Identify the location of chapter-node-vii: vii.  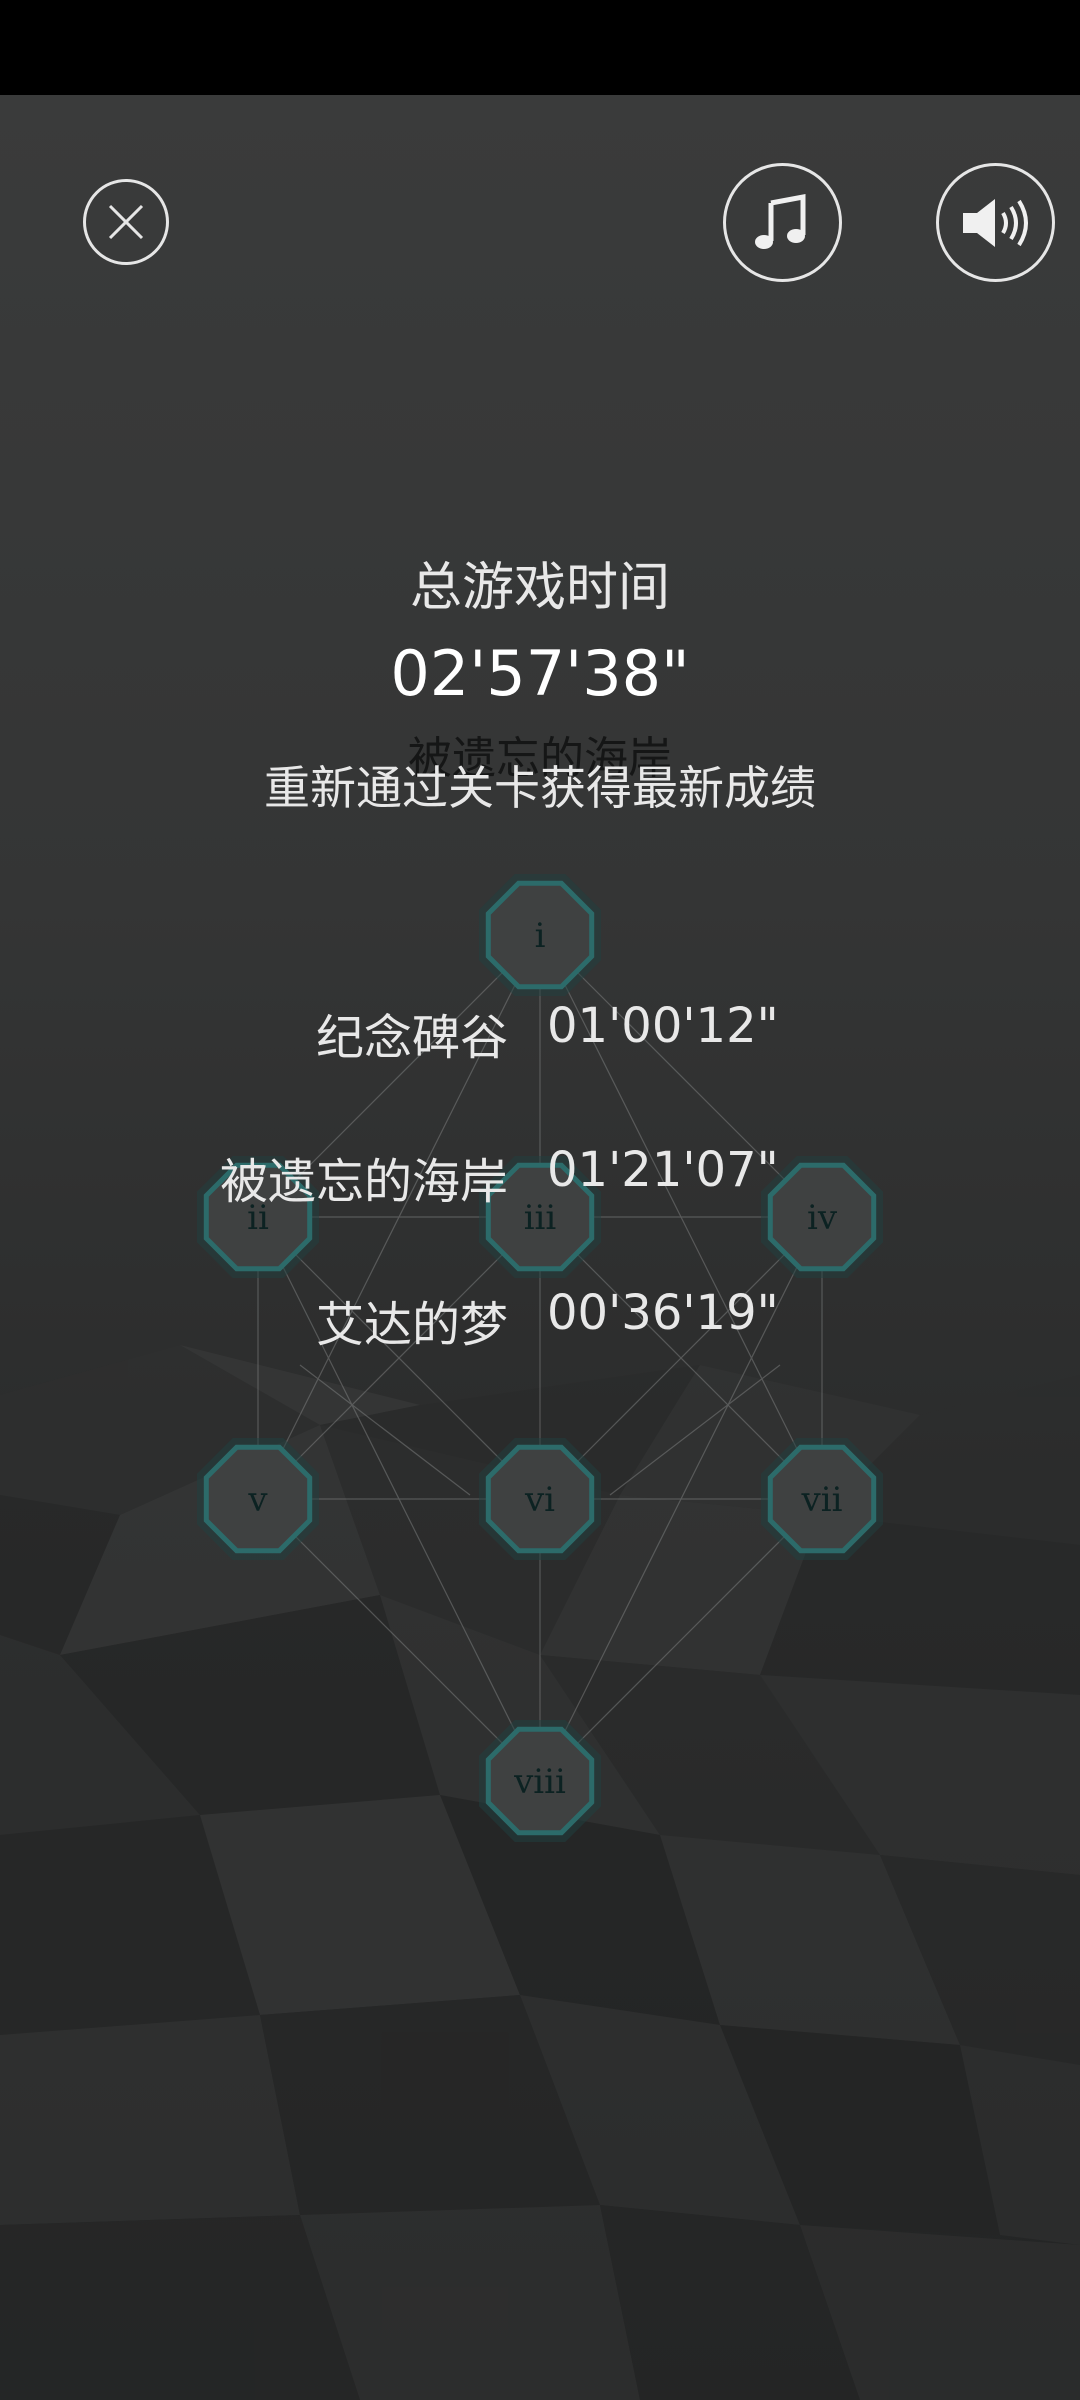
(822, 1499).